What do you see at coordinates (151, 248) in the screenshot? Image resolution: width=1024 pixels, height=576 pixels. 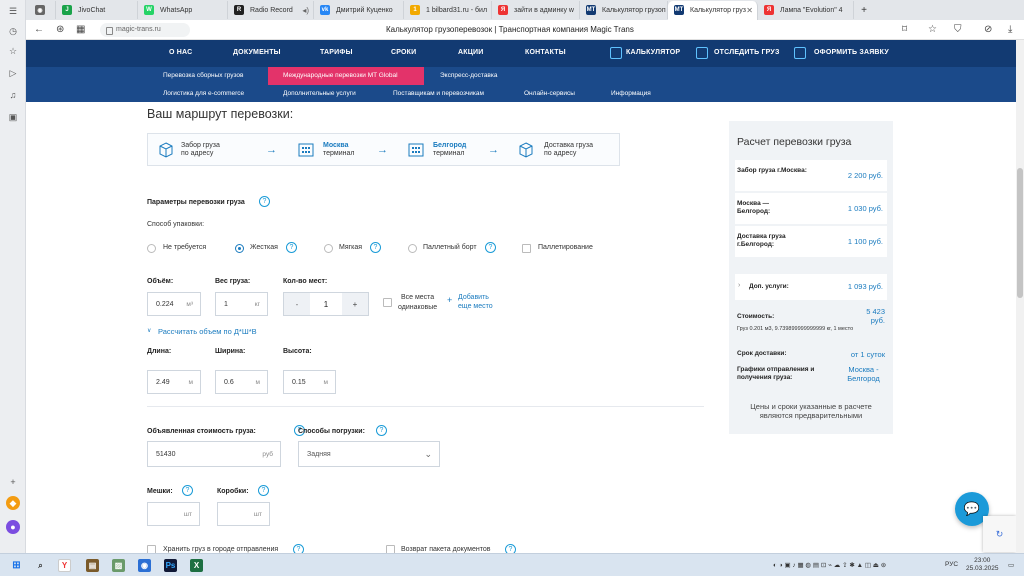 I see `packing-radio-none` at bounding box center [151, 248].